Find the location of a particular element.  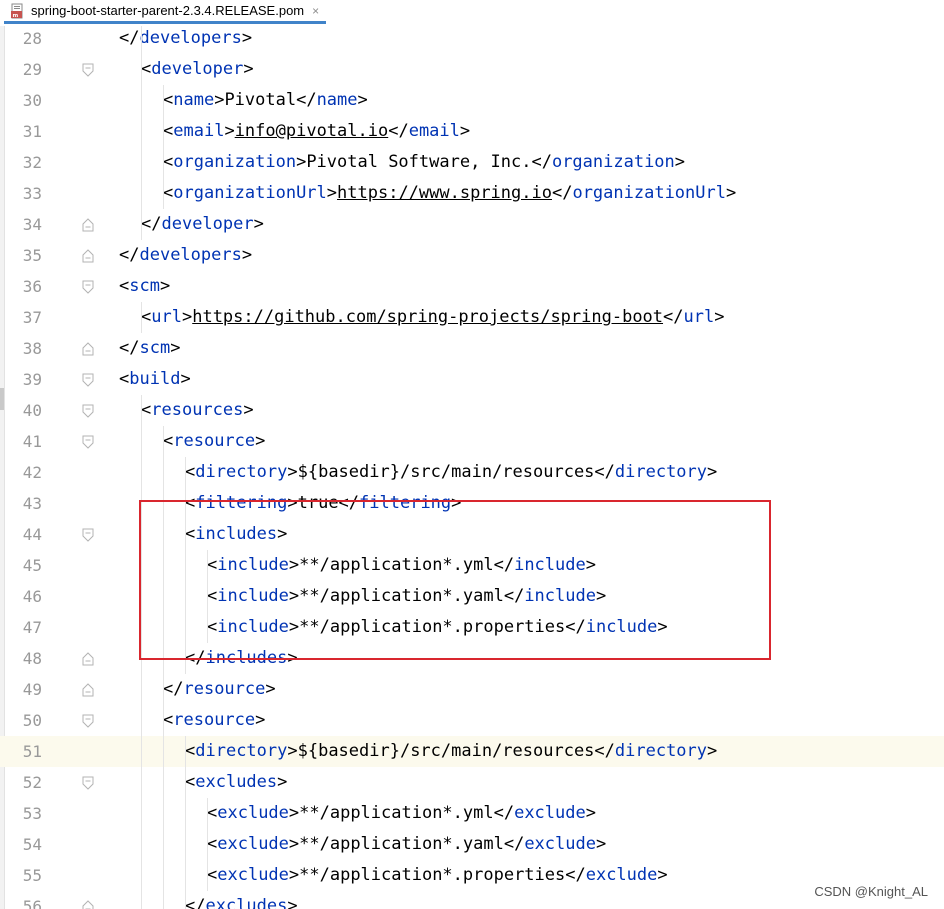

code-token: >${basedir}/src/main/resources</ is located at coordinates (451, 751).